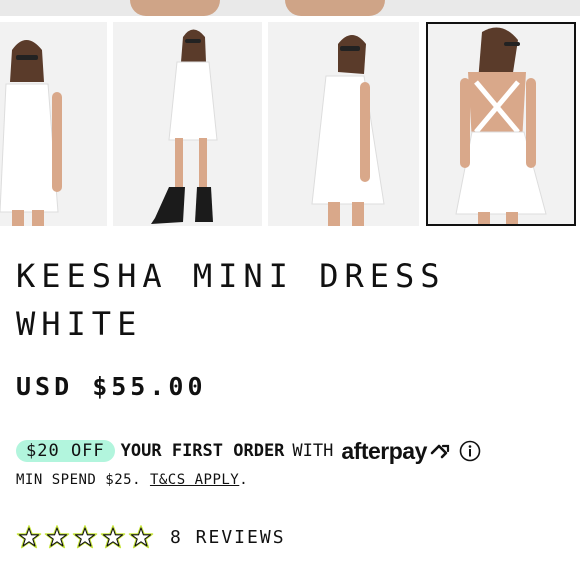 The image size is (580, 580). Describe the element at coordinates (79, 480) in the screenshot. I see `min-spend-text: MIN SPEND $25.` at that location.